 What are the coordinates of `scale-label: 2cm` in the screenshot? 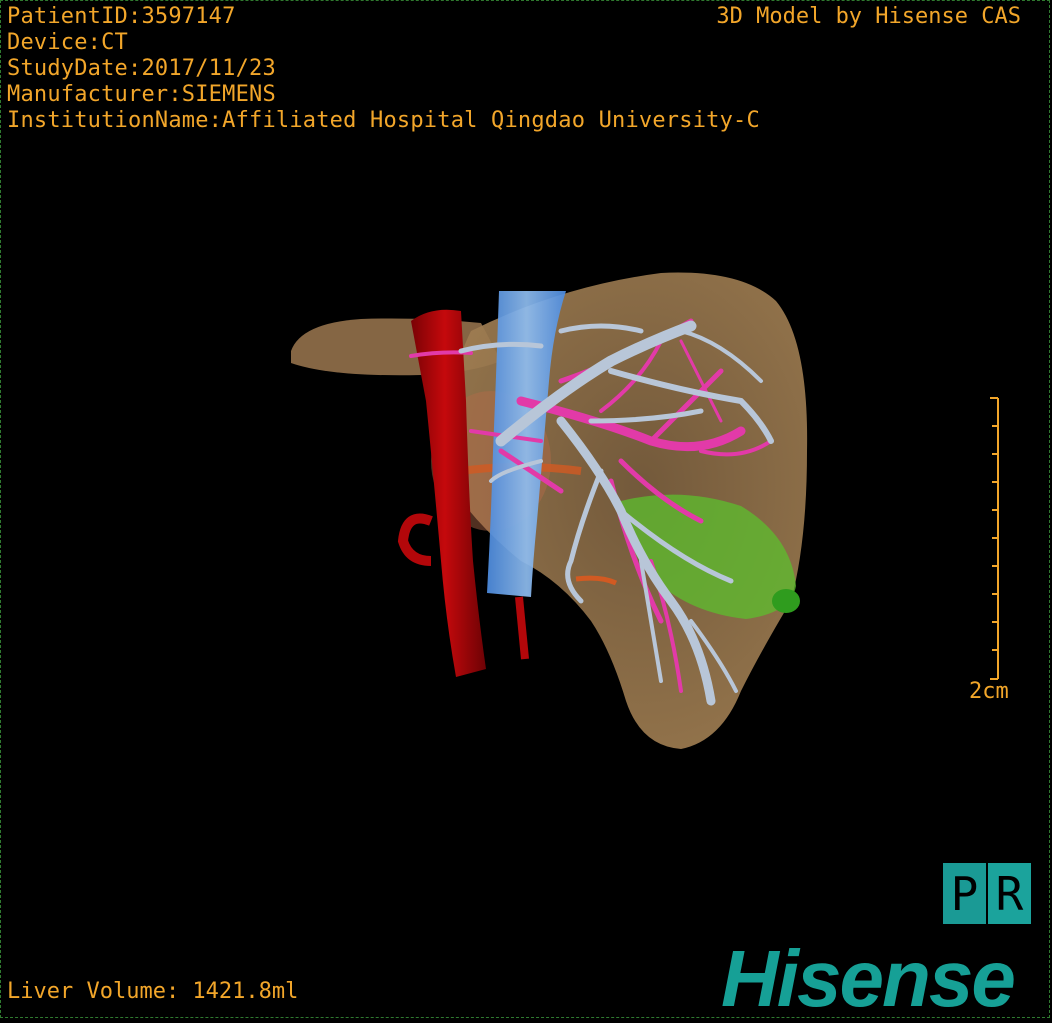 It's located at (989, 691).